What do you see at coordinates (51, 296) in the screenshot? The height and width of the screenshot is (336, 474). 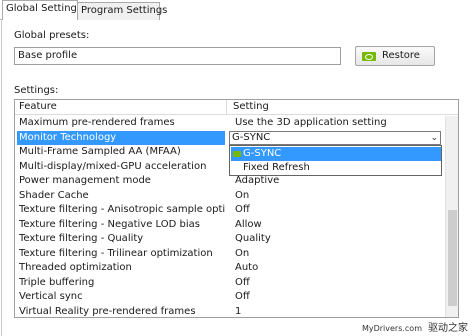 I see `feature-cell: Vertical sync` at bounding box center [51, 296].